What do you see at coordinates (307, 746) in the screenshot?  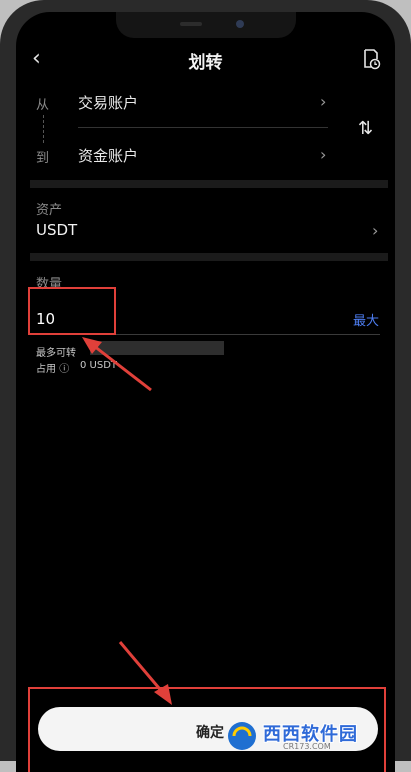 I see `watermark-subtext: CR173.COM` at bounding box center [307, 746].